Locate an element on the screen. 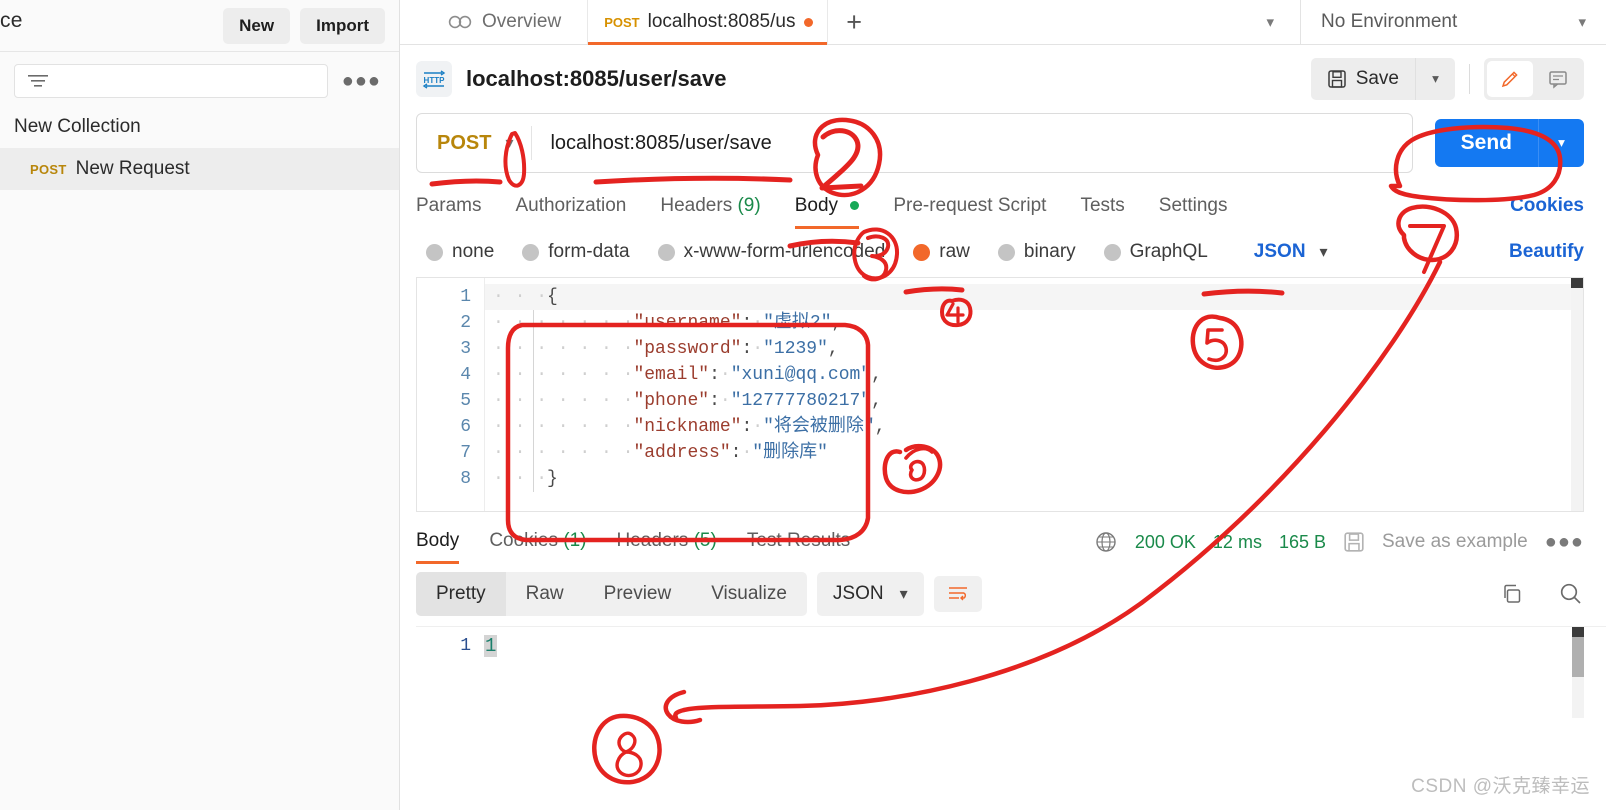  overview-icon is located at coordinates (460, 22).